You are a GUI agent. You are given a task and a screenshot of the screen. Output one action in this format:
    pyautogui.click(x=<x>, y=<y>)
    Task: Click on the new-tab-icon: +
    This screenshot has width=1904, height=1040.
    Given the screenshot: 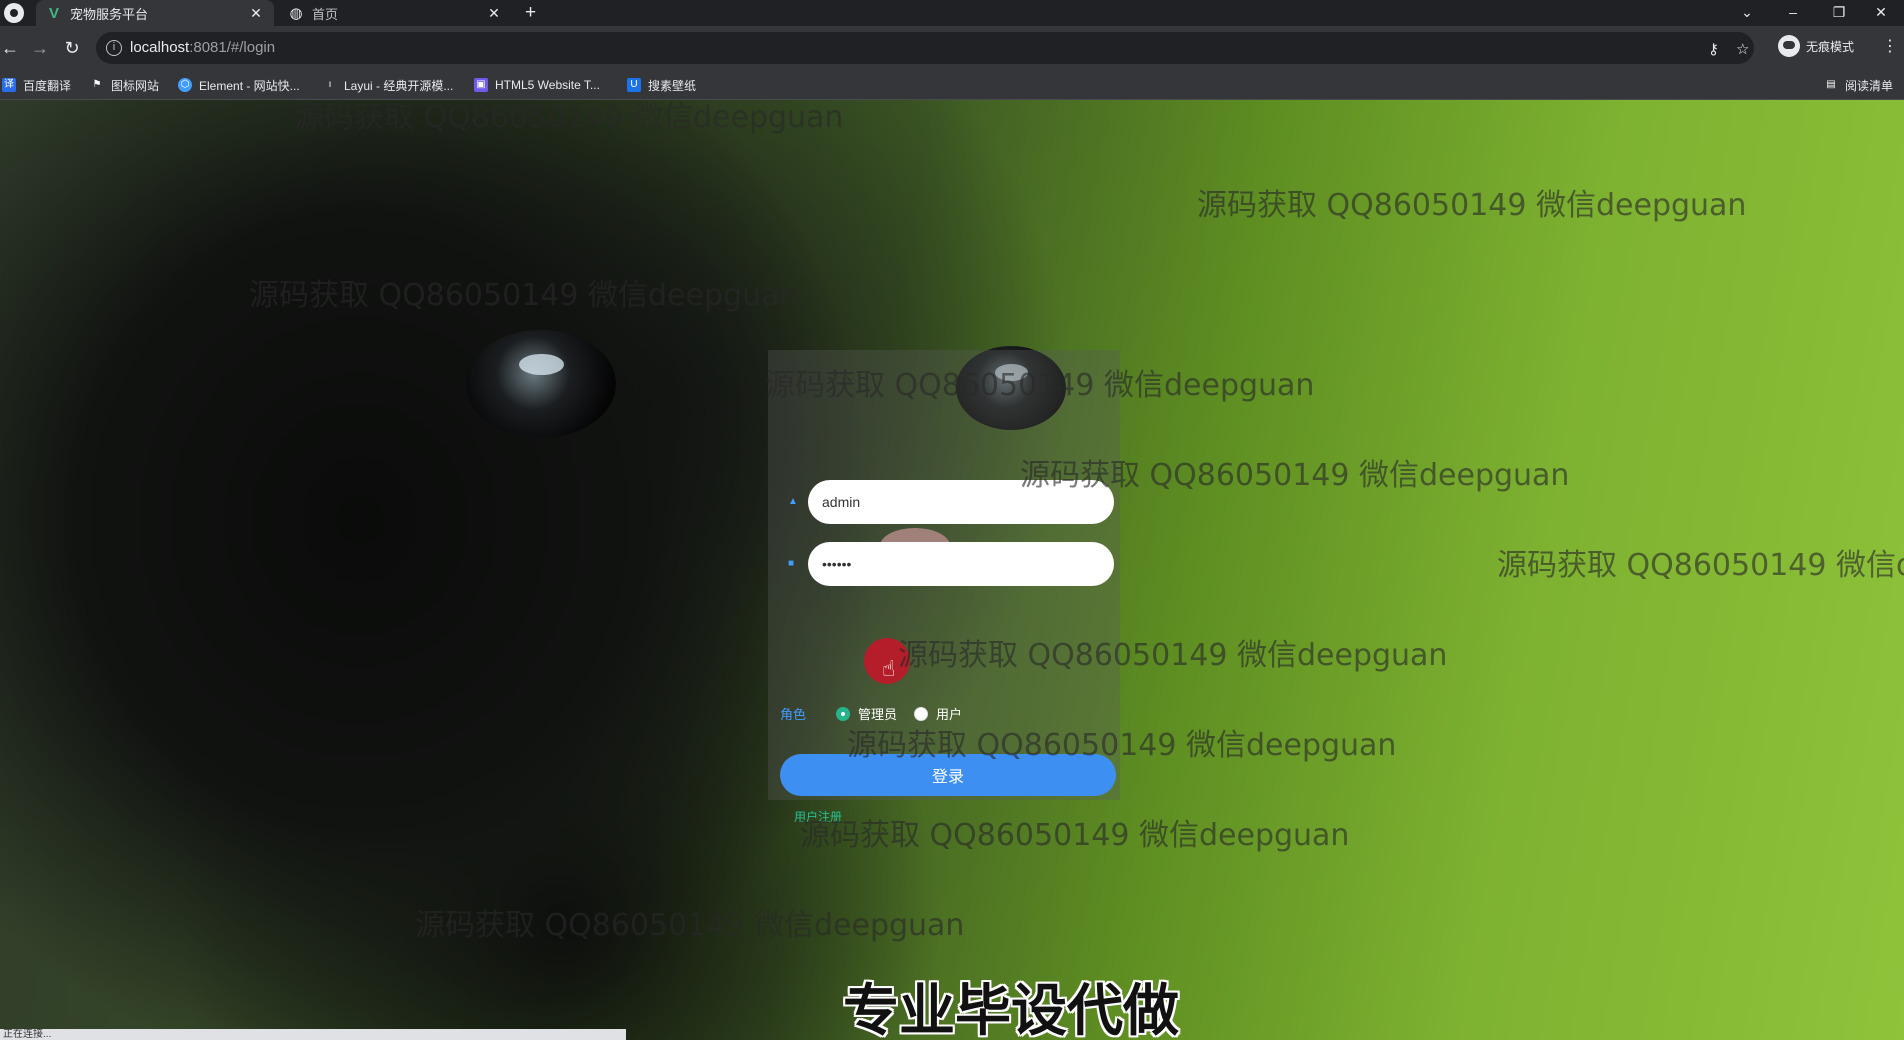 What is the action you would take?
    pyautogui.click(x=530, y=13)
    